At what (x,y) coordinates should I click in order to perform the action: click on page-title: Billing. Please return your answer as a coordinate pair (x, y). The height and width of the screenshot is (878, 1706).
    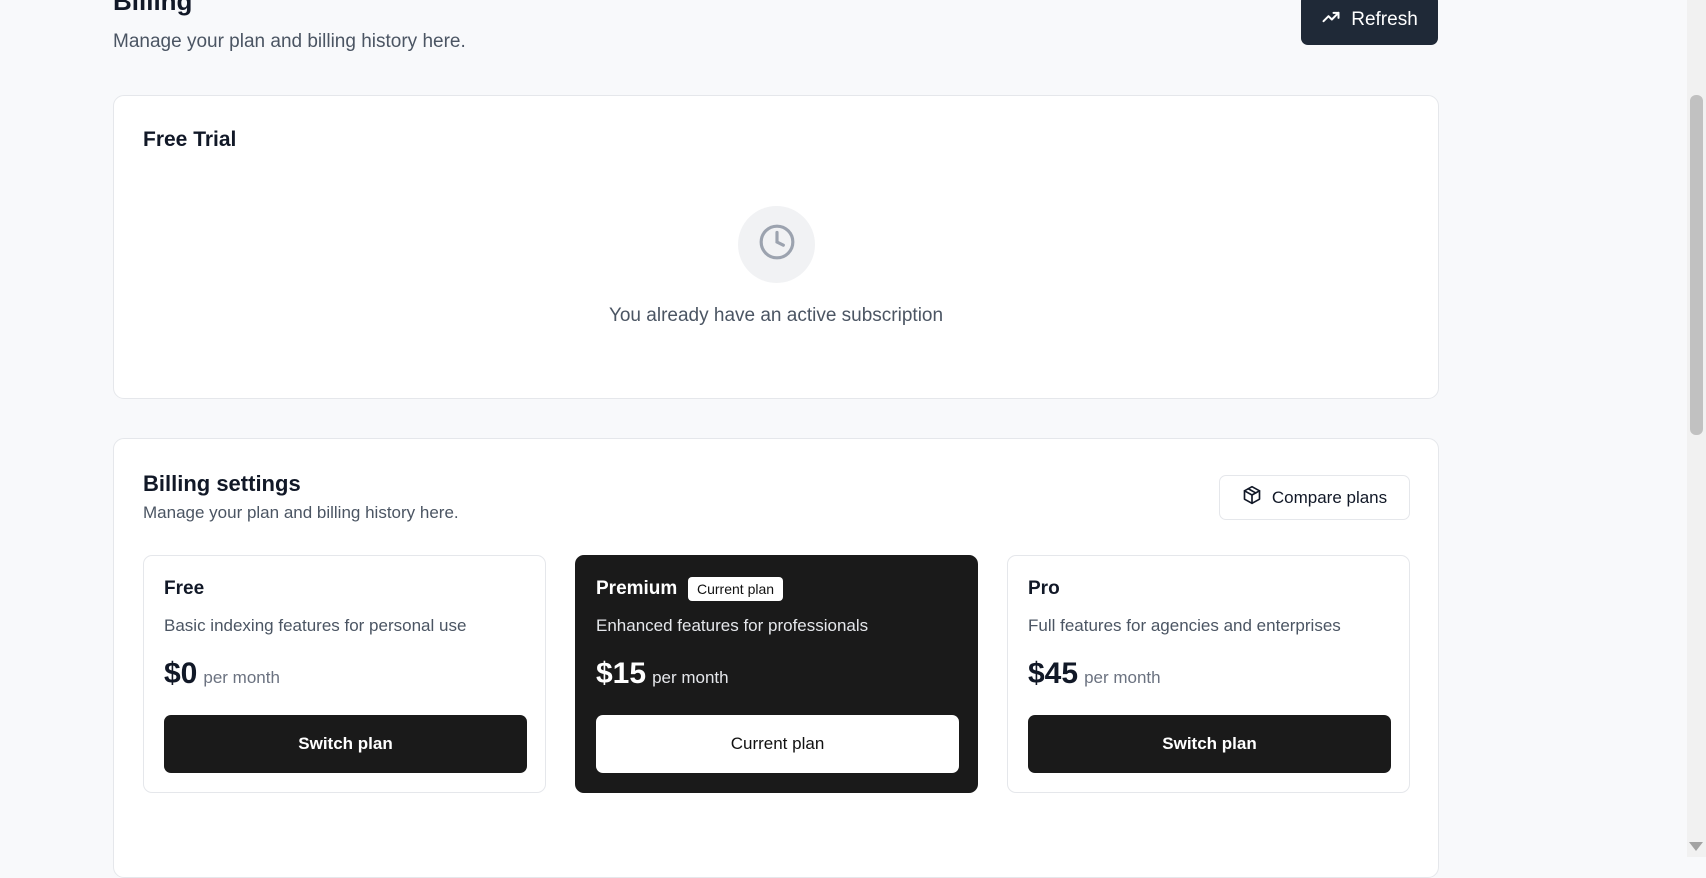
    Looking at the image, I should click on (153, 8).